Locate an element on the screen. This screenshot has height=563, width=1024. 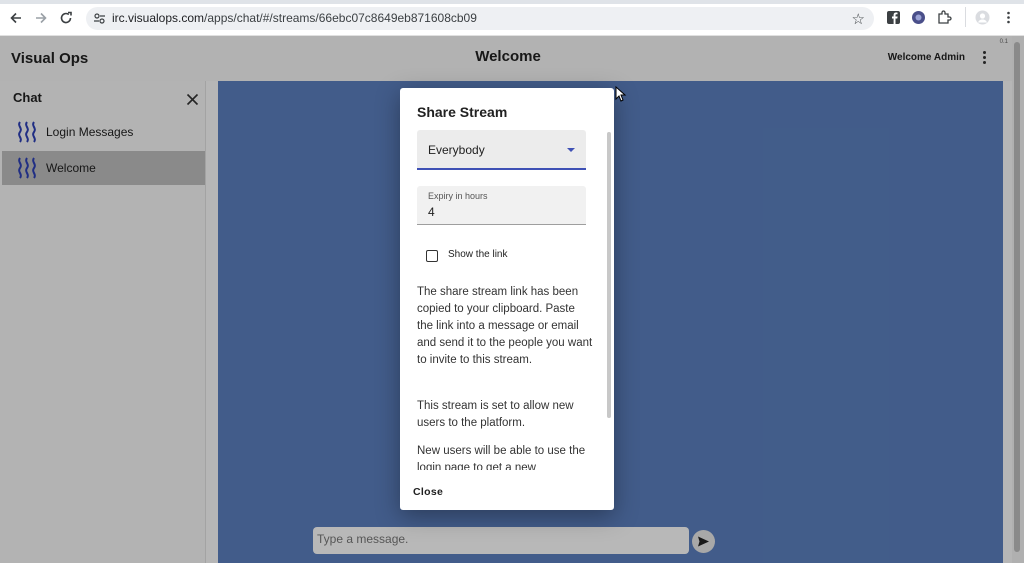
toolbar-divider is located at coordinates (965, 17).